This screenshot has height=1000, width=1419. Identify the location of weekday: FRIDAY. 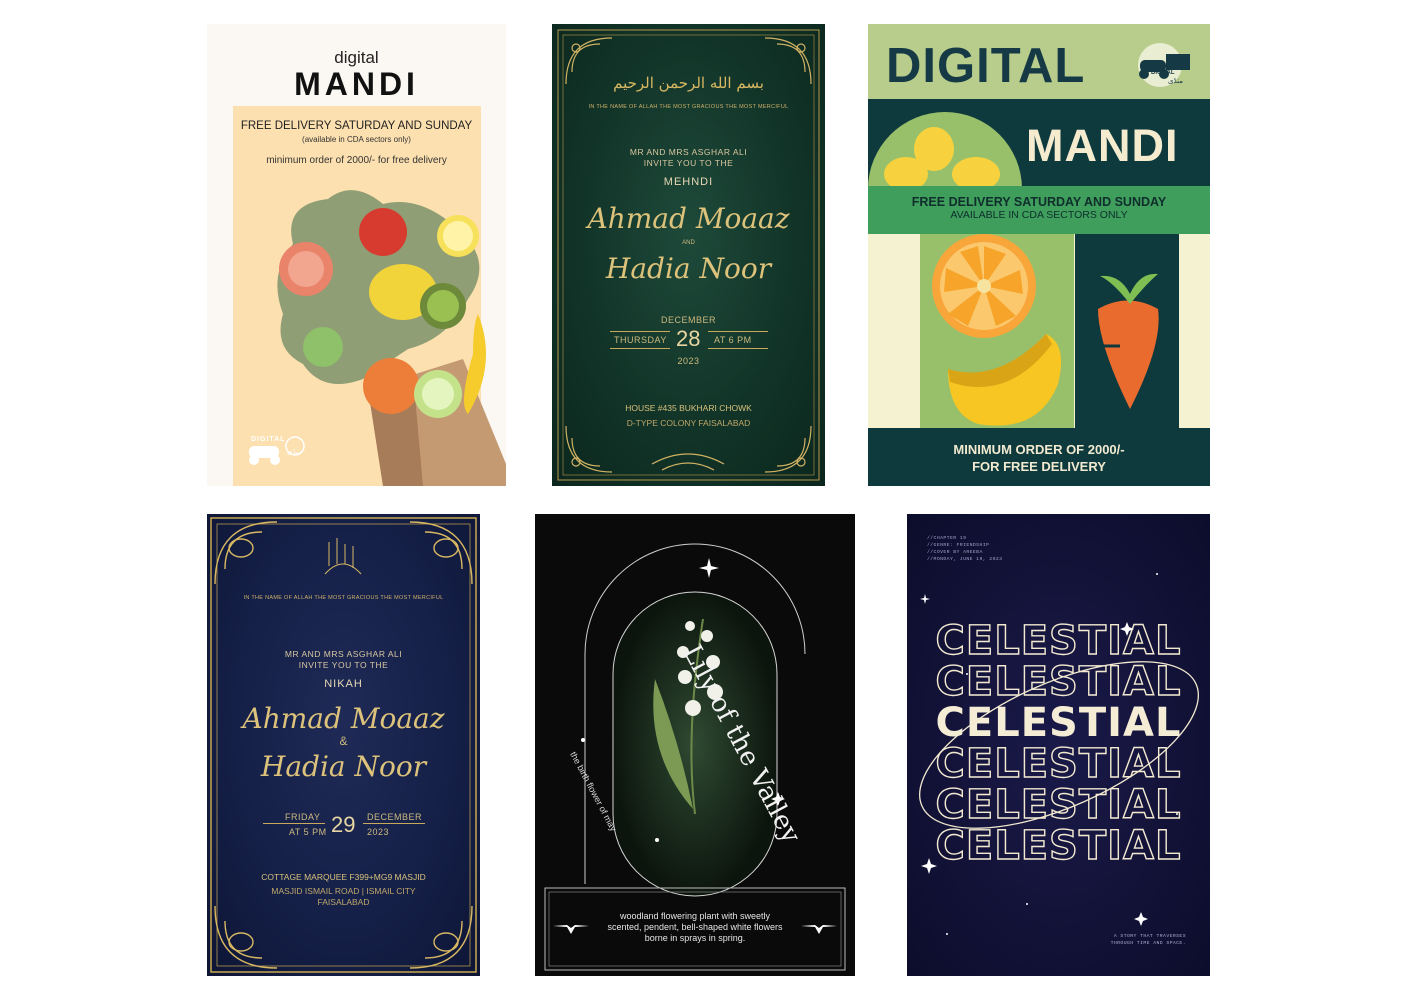
(303, 817).